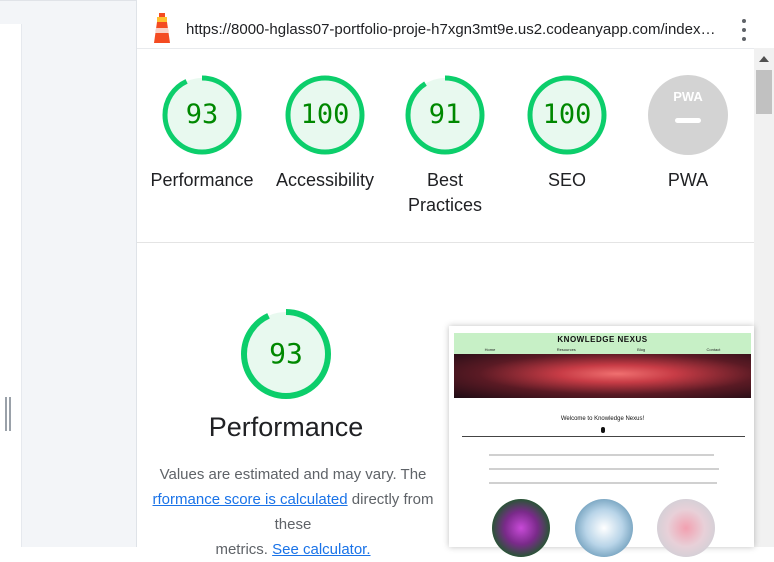 This screenshot has height=562, width=774. What do you see at coordinates (764, 297) in the screenshot?
I see `scrollbar` at bounding box center [764, 297].